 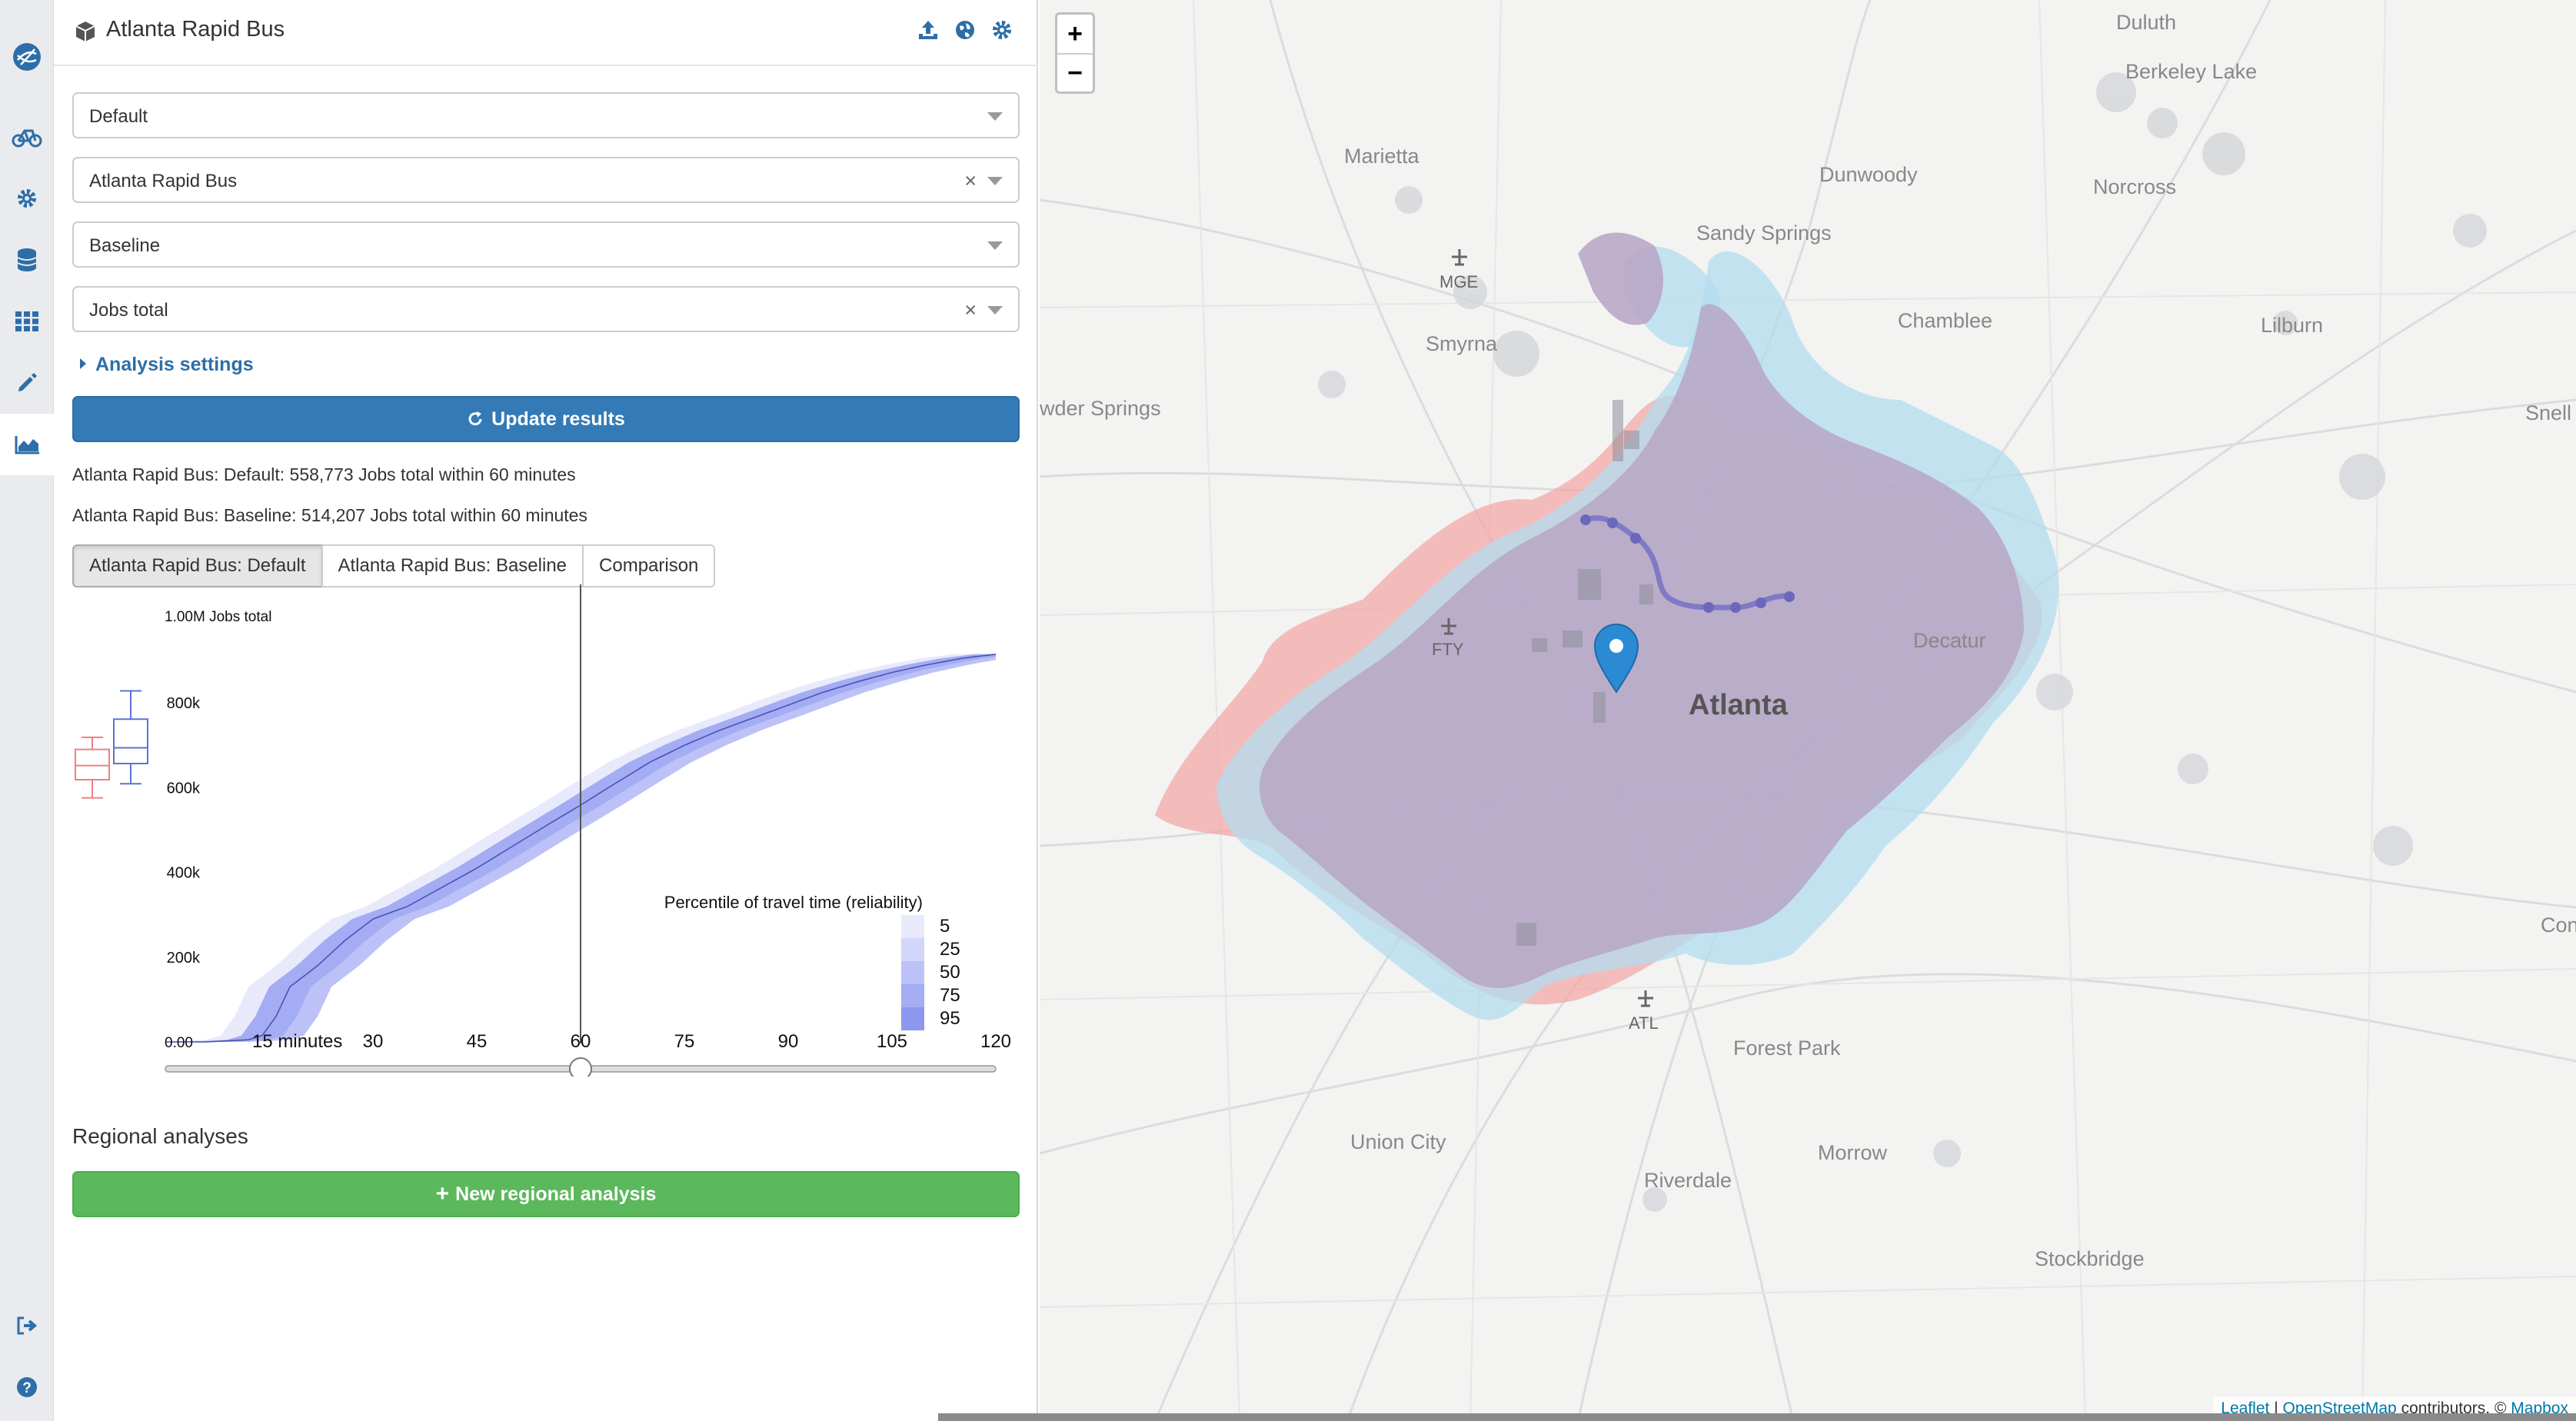 What do you see at coordinates (184, 703) in the screenshot?
I see `y-tick-800k: 800k` at bounding box center [184, 703].